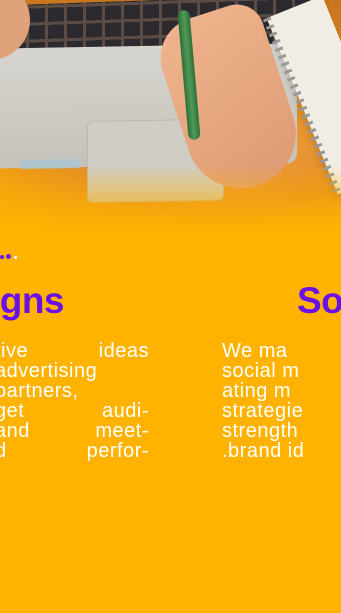 The height and width of the screenshot is (613, 341). What do you see at coordinates (170, 200) in the screenshot?
I see `photo-fade-overlay` at bounding box center [170, 200].